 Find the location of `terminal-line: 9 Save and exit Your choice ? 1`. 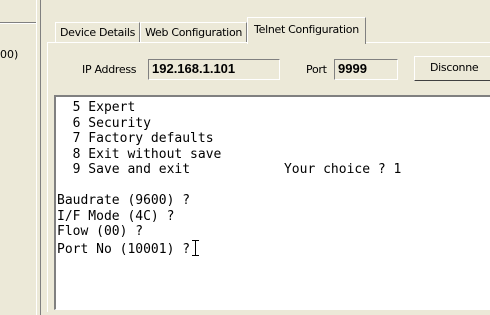

terminal-line: 9 Save and exit Your choice ? 1 is located at coordinates (229, 169).